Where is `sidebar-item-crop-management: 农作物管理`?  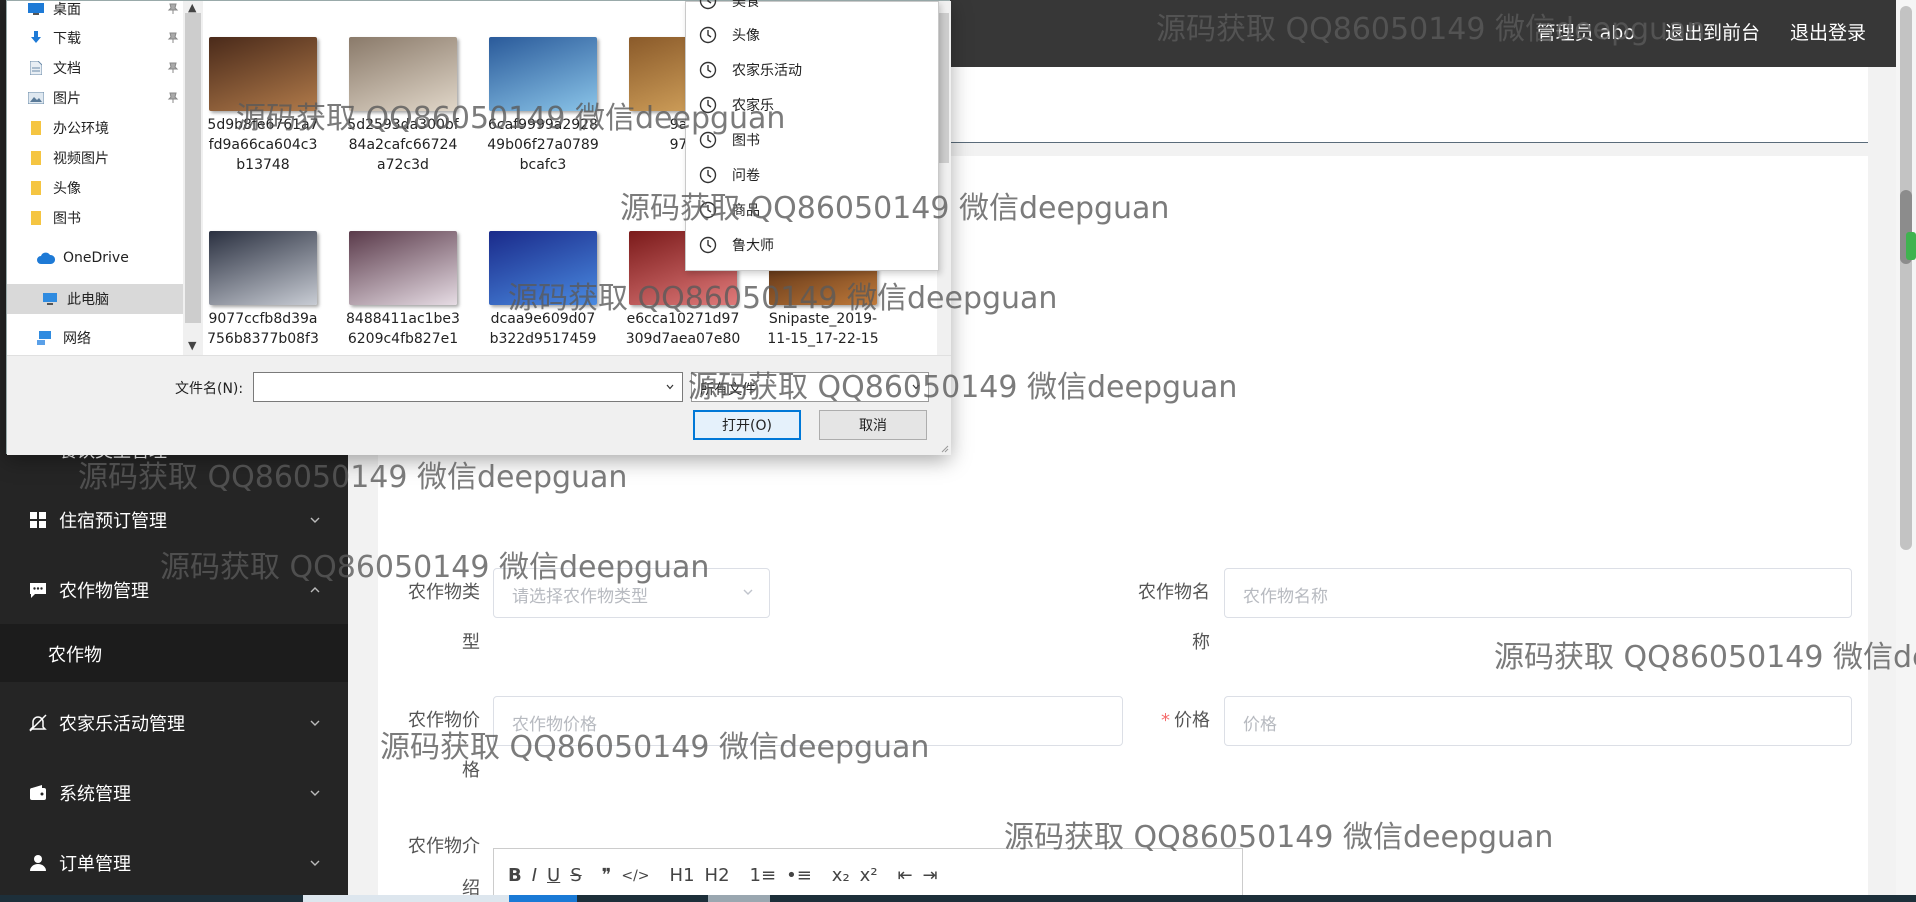
sidebar-item-crop-management: 农作物管理 is located at coordinates (174, 590).